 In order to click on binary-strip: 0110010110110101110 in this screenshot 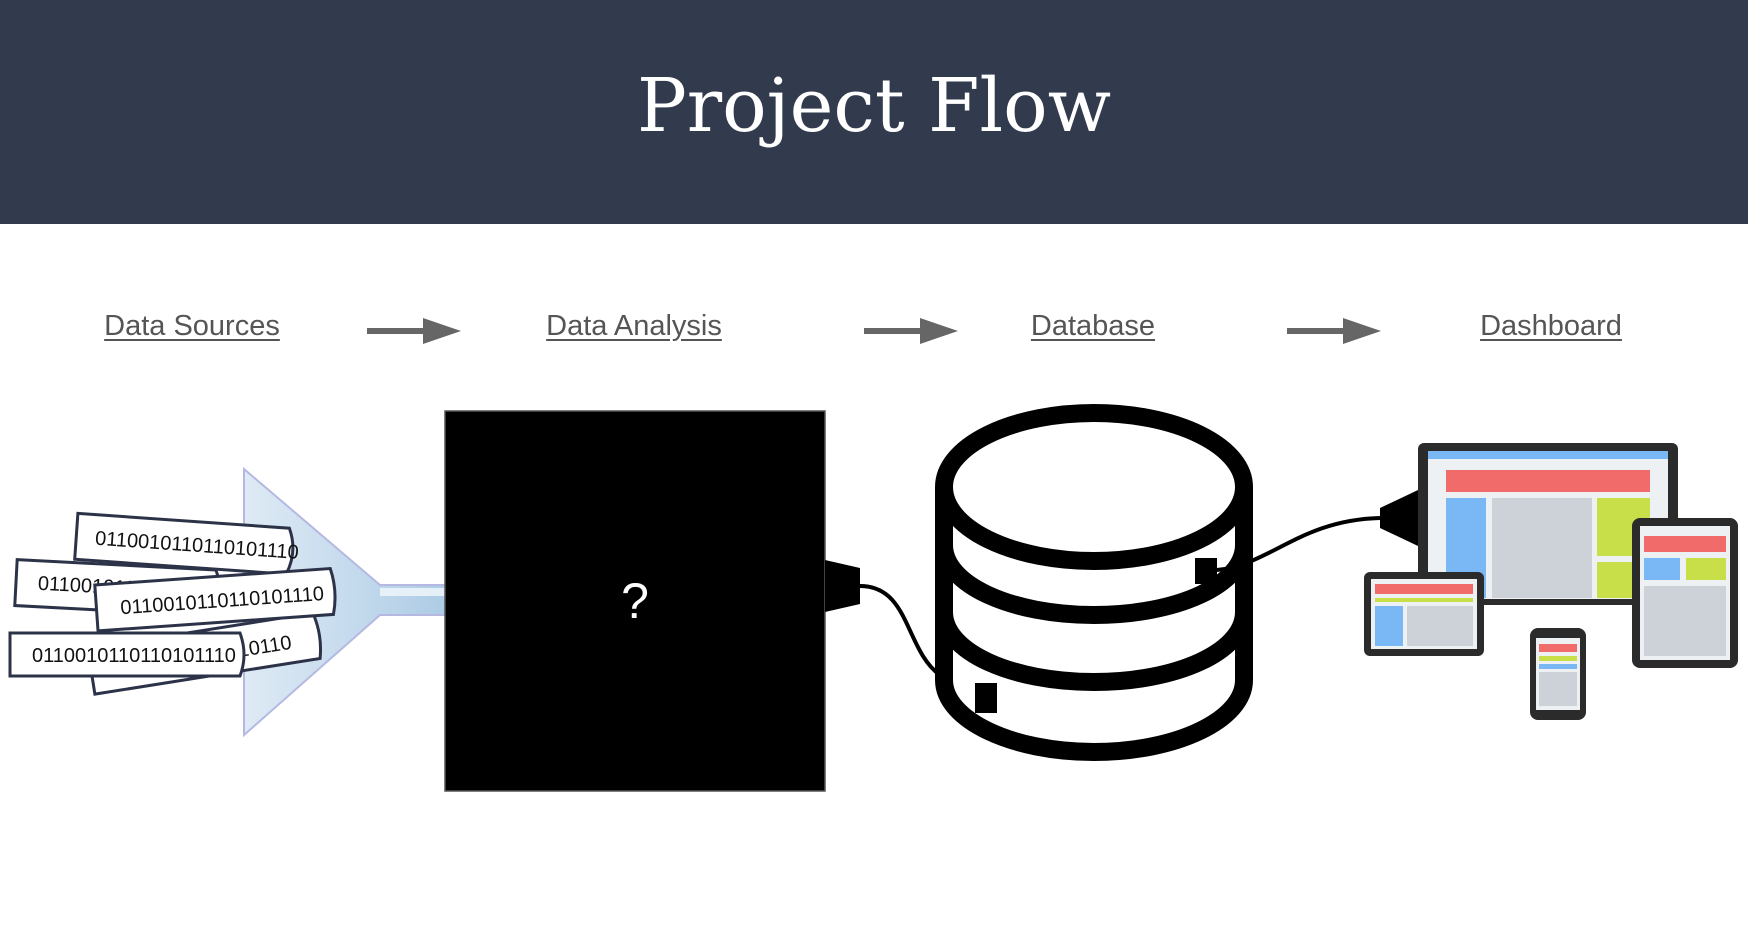, I will do `click(127, 654)`.